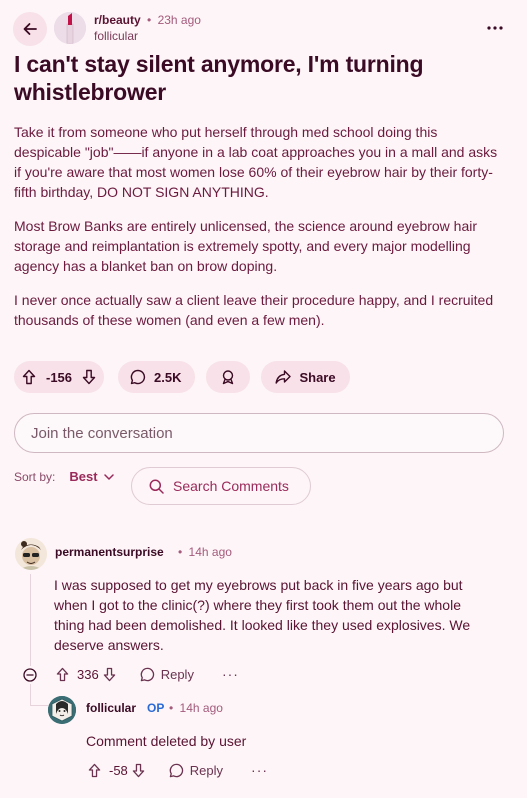 The height and width of the screenshot is (798, 527). What do you see at coordinates (117, 20) in the screenshot?
I see `subreddit-name: r/beauty` at bounding box center [117, 20].